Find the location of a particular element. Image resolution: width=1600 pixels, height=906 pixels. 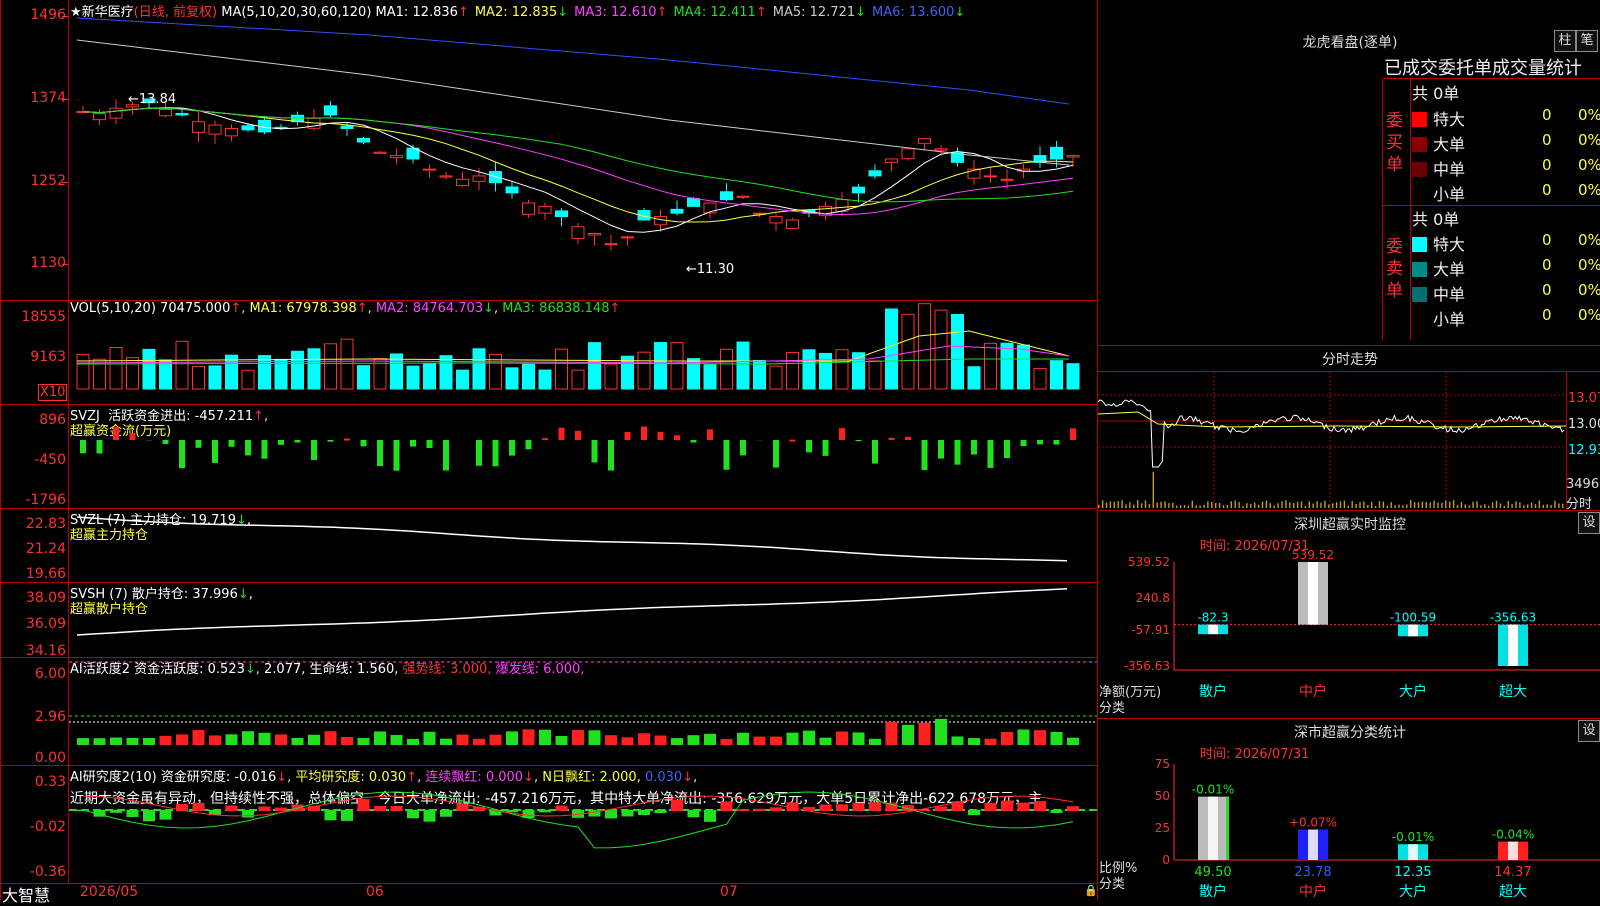

classify-title: 深市超赢分类统计 is located at coordinates (1350, 732).